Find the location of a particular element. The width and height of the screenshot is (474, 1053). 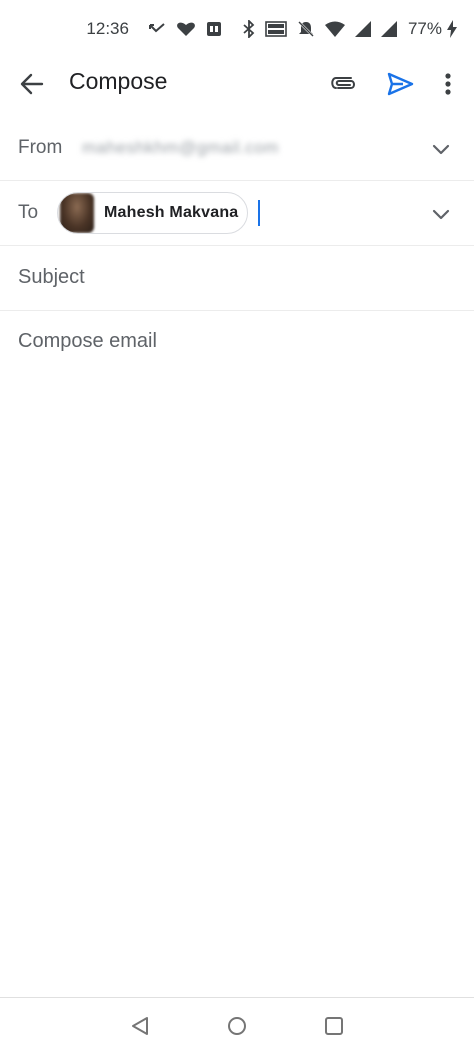

nav-back-icon is located at coordinates (140, 1026).